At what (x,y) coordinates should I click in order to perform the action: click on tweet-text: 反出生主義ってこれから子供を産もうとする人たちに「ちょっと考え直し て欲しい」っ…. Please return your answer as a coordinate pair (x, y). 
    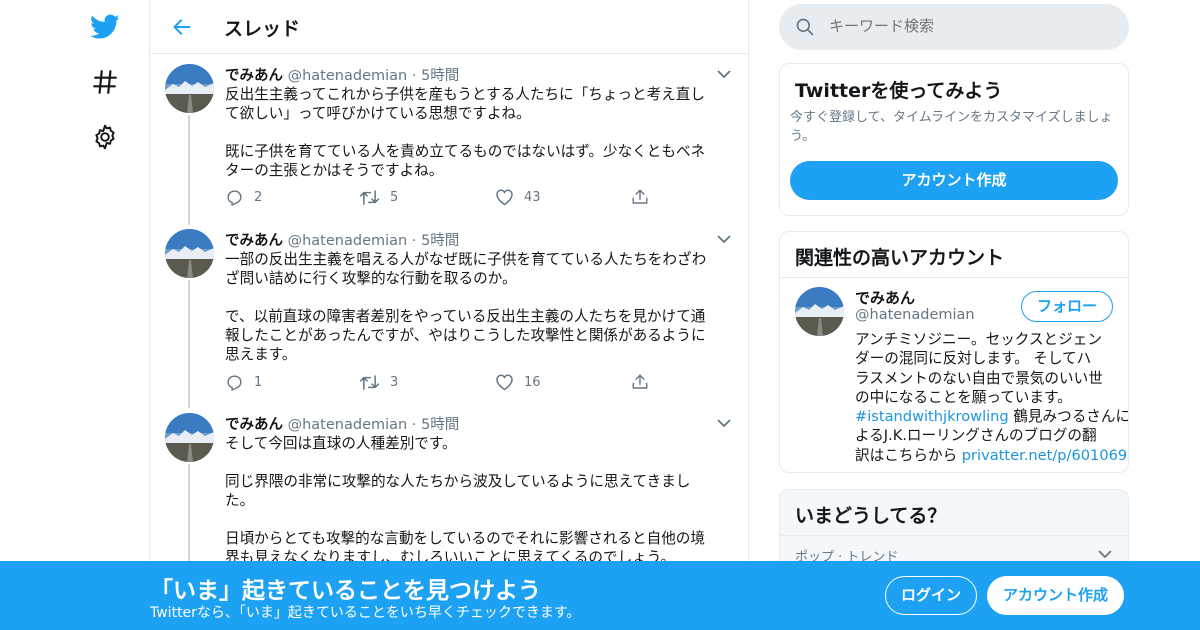
    Looking at the image, I should click on (477, 132).